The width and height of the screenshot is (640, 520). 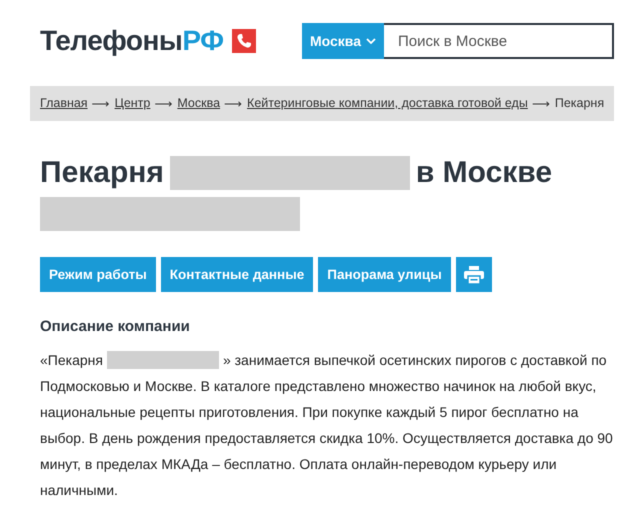 What do you see at coordinates (499, 41) in the screenshot?
I see `search-field: Поиск в Москве` at bounding box center [499, 41].